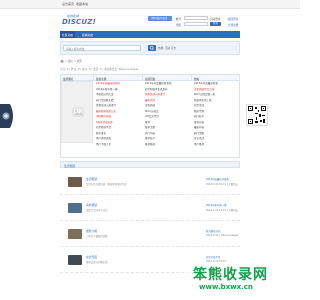 The width and height of the screenshot is (320, 300). I want to click on forum-section-header: 生活频道, so click(150, 164).